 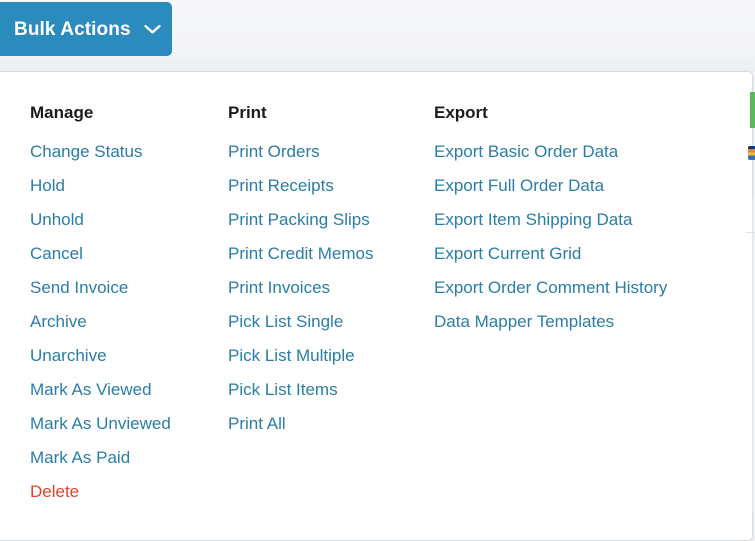 I want to click on menu-item: Export Full Order Data, so click(x=584, y=185).